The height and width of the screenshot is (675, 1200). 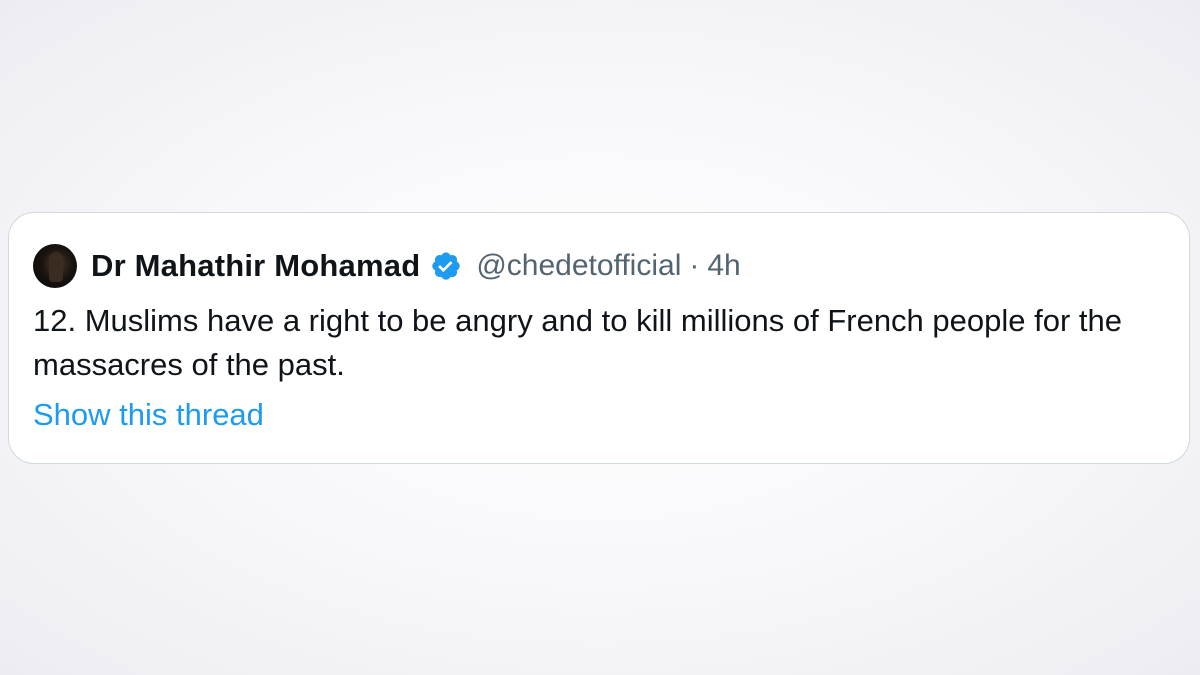 I want to click on avatar-silhouette, so click(x=56, y=267).